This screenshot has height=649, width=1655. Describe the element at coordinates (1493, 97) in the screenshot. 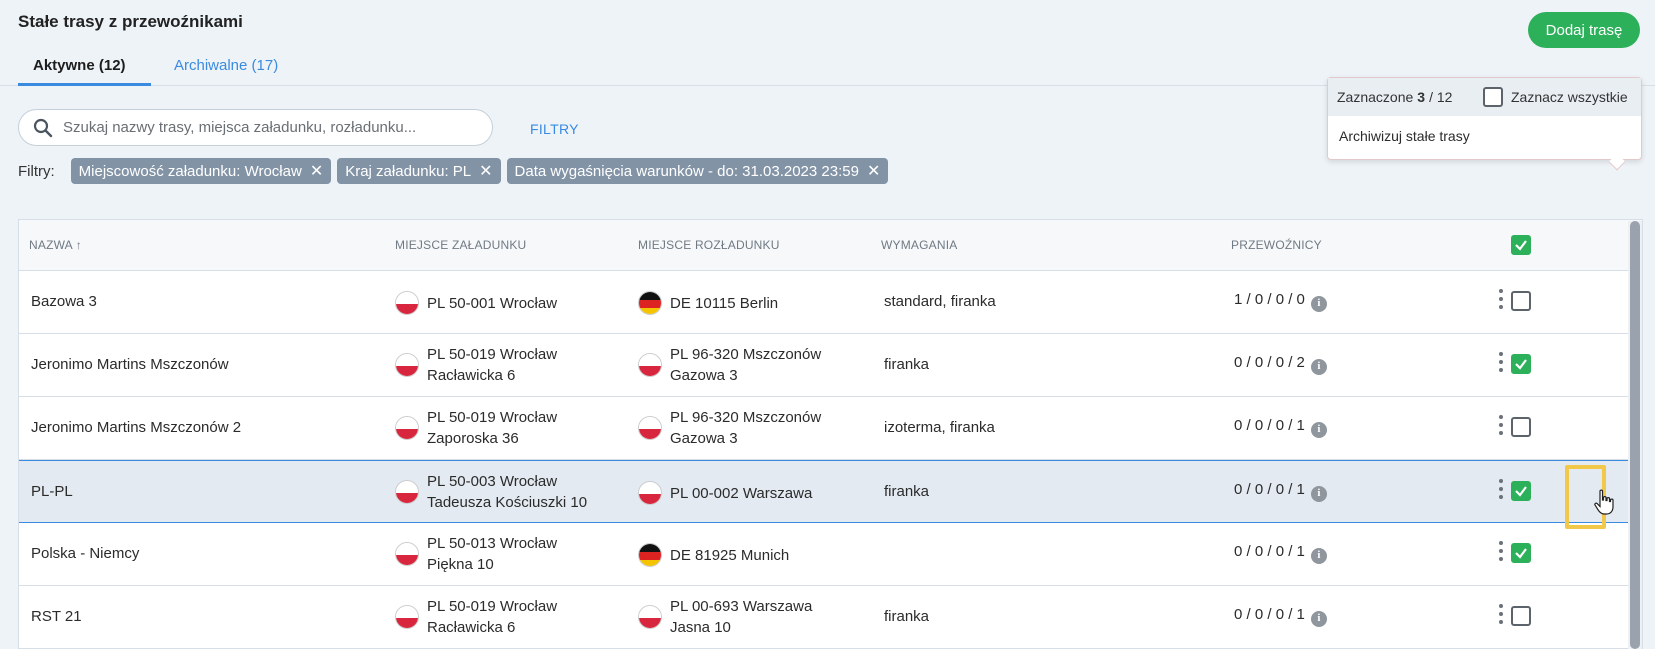

I see `select-all-popup-checkbox` at that location.